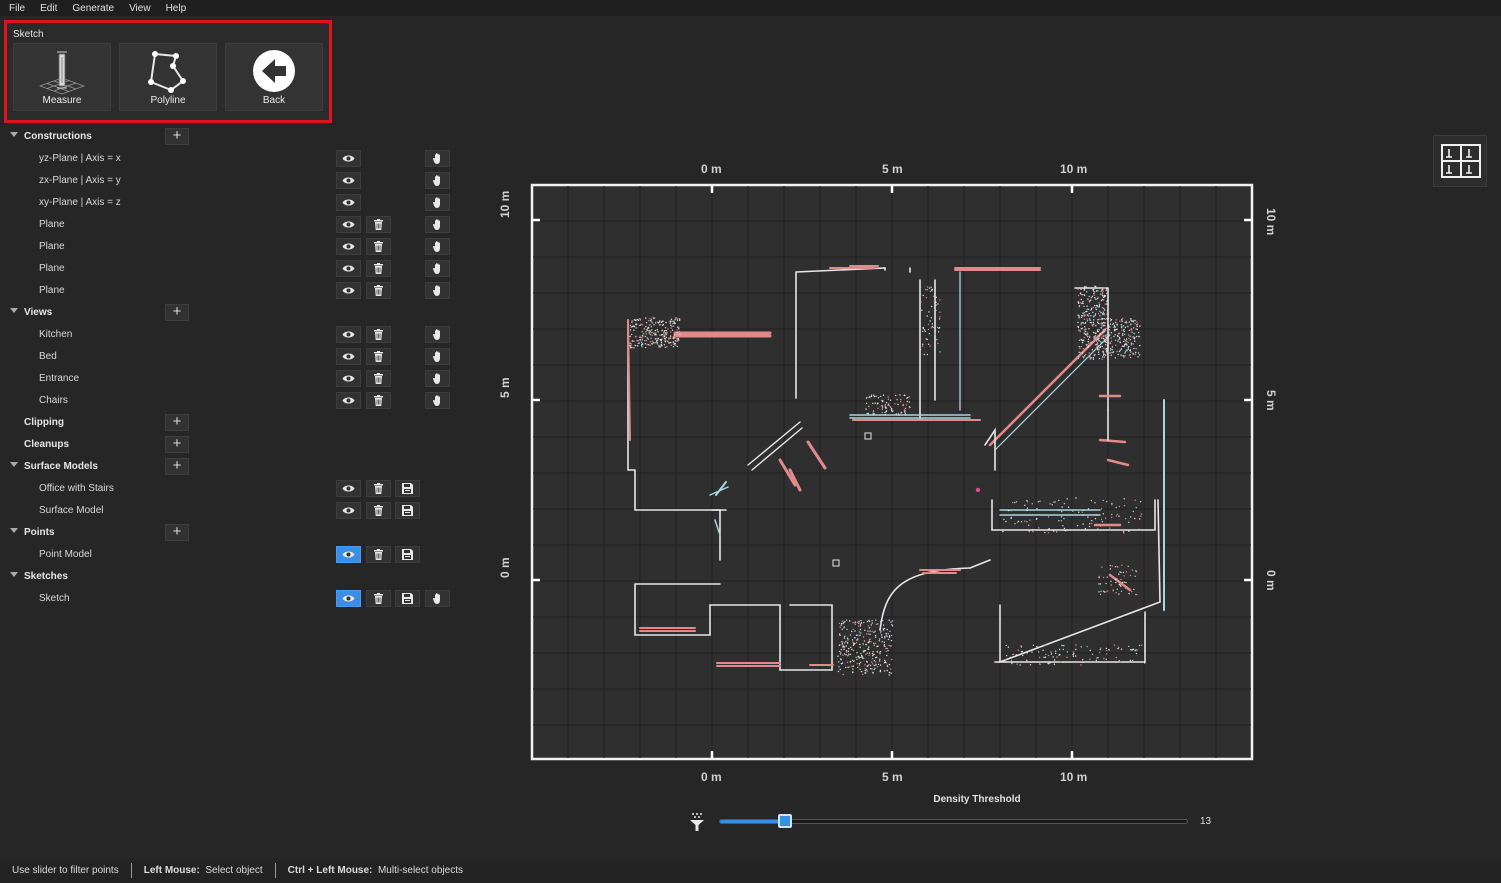  Describe the element at coordinates (229, 313) in the screenshot. I see `group-views: Views +` at that location.